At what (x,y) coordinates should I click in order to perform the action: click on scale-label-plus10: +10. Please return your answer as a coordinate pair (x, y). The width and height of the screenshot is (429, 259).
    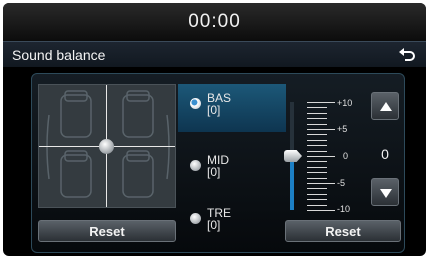
    Looking at the image, I should click on (345, 103).